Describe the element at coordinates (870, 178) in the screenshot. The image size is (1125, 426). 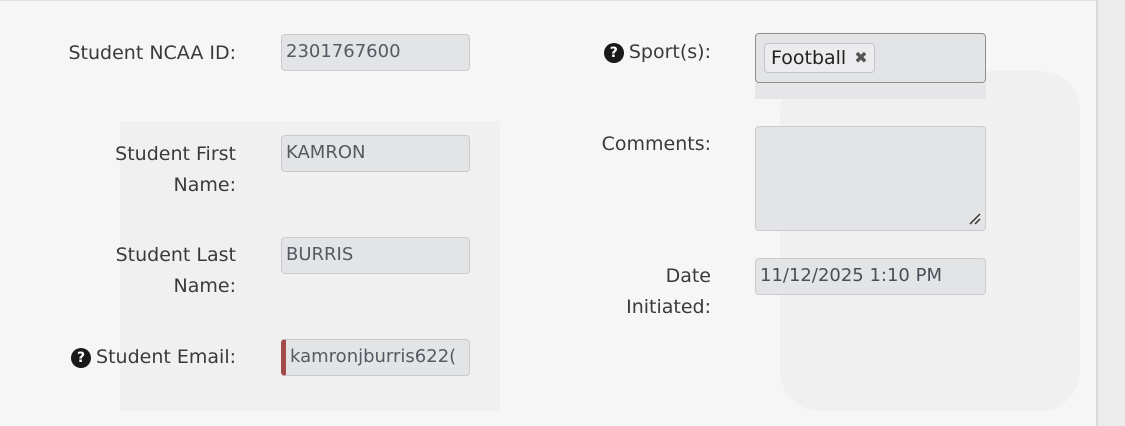
I see `comments-textarea` at that location.